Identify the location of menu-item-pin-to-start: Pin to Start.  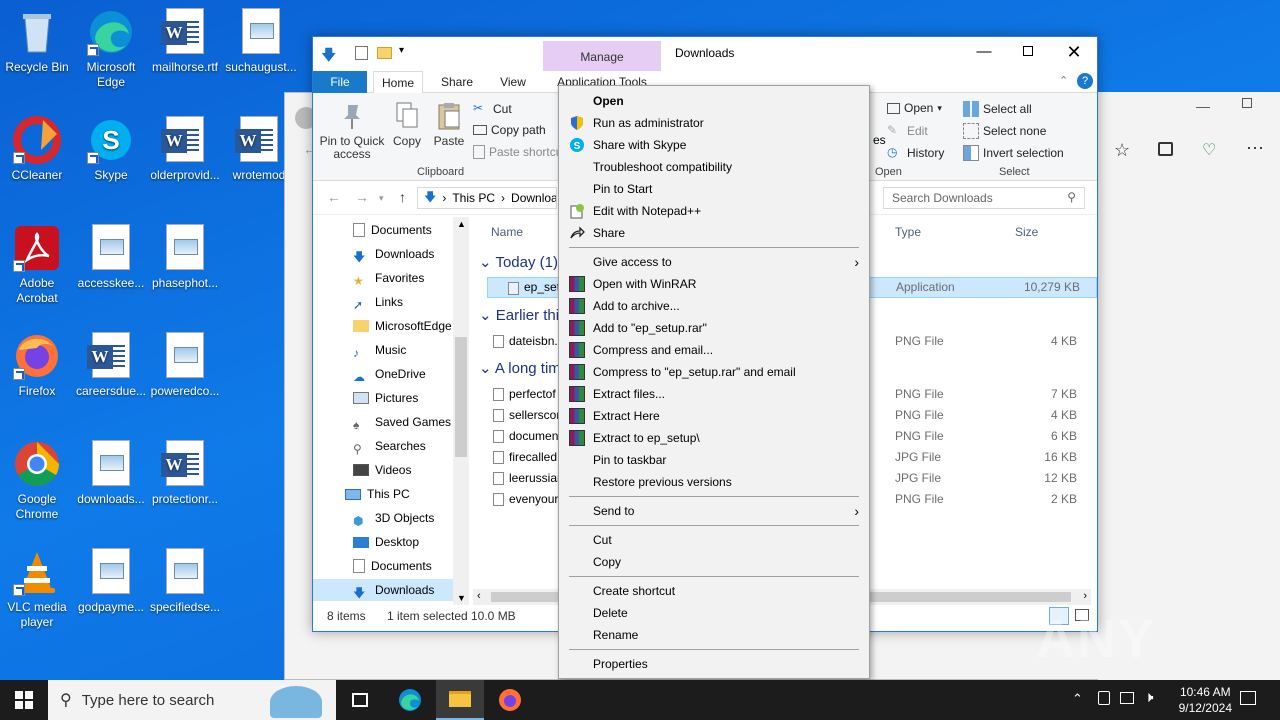
(714, 189).